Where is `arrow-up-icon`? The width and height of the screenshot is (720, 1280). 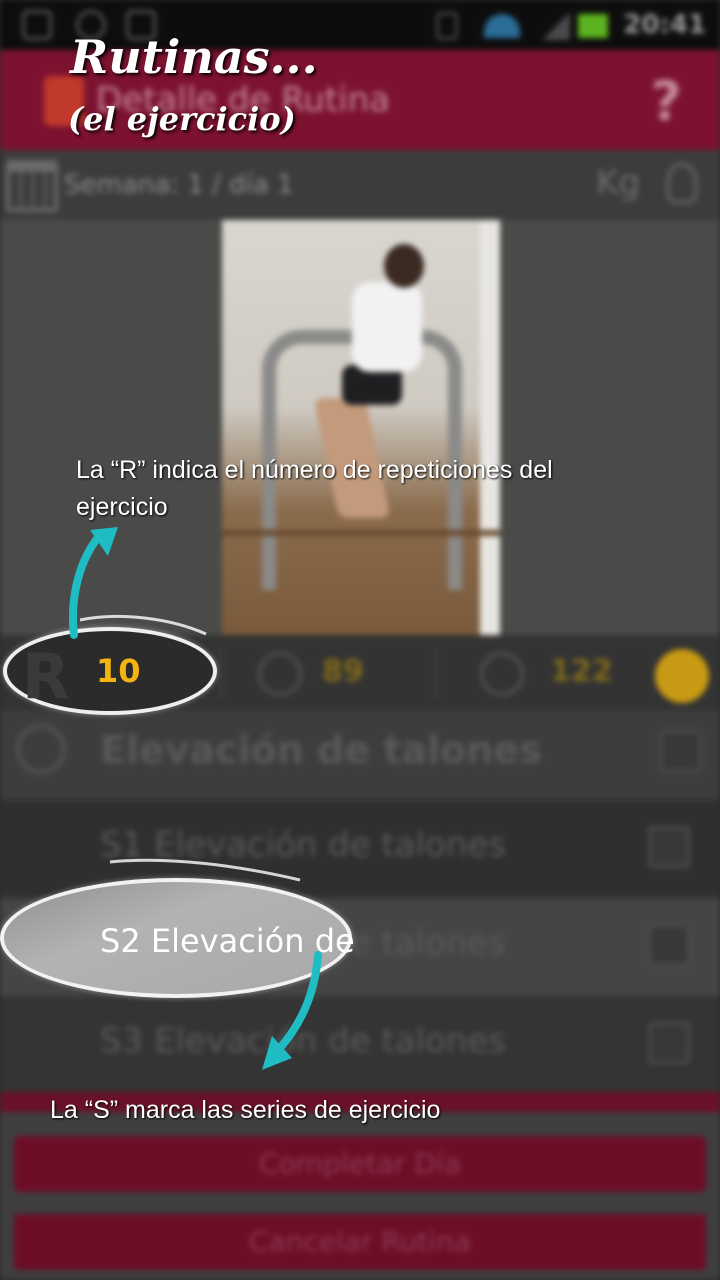
arrow-up-icon is located at coordinates (84, 587).